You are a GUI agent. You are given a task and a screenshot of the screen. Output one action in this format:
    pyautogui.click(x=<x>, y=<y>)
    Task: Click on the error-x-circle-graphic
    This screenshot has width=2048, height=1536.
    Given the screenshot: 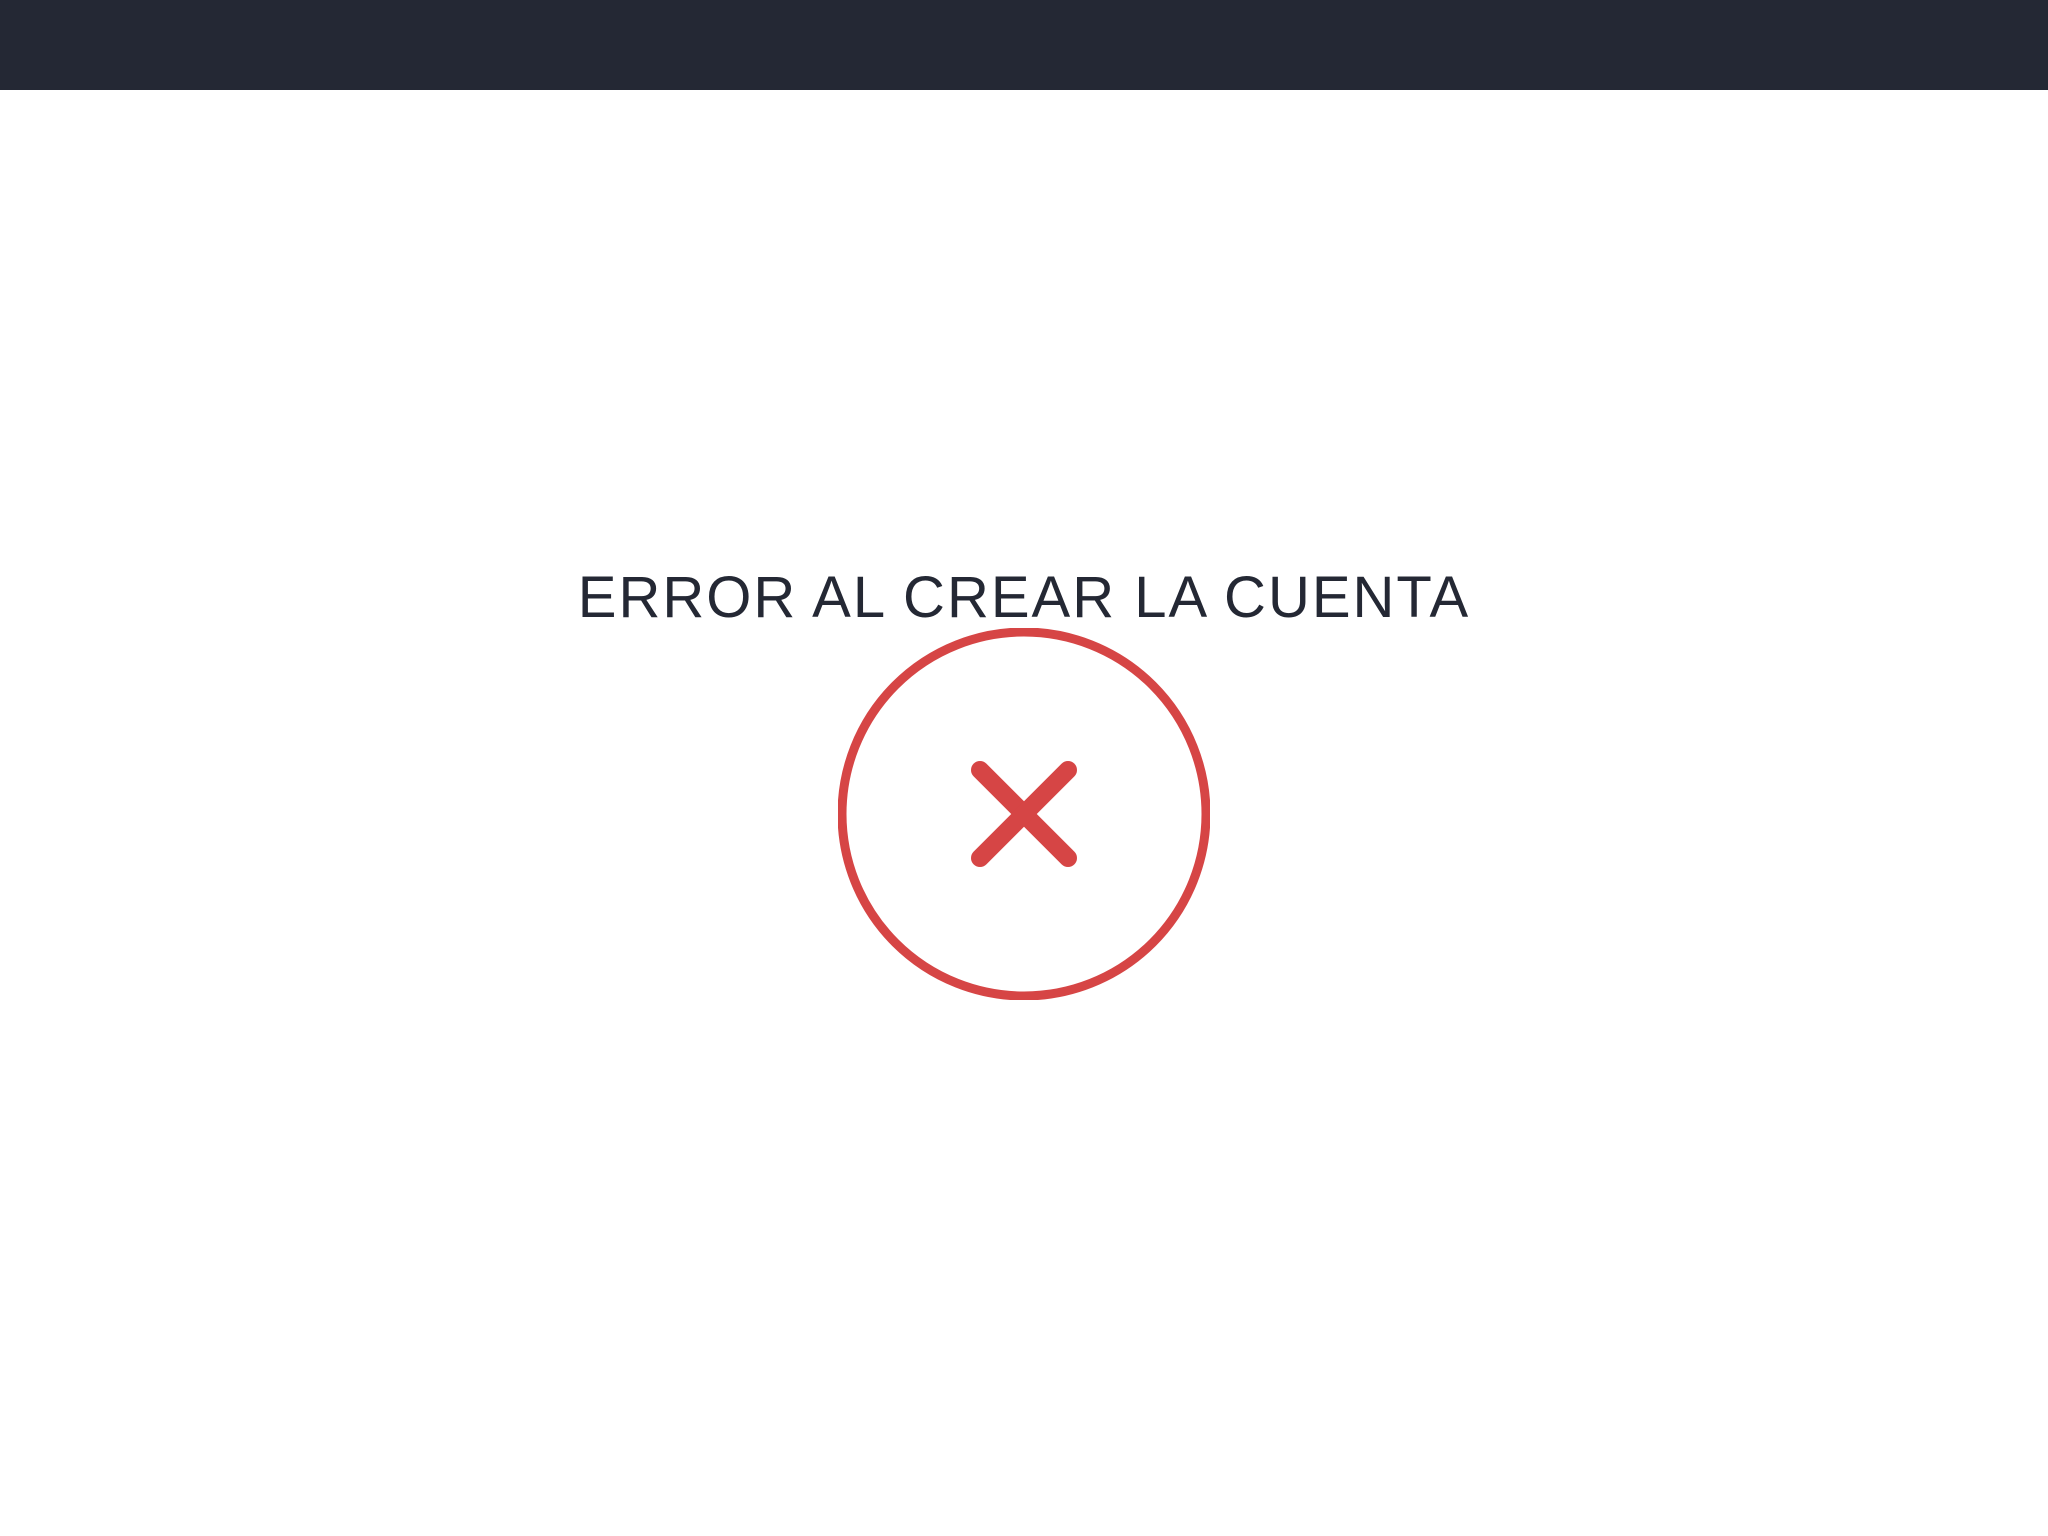 What is the action you would take?
    pyautogui.click(x=1024, y=814)
    